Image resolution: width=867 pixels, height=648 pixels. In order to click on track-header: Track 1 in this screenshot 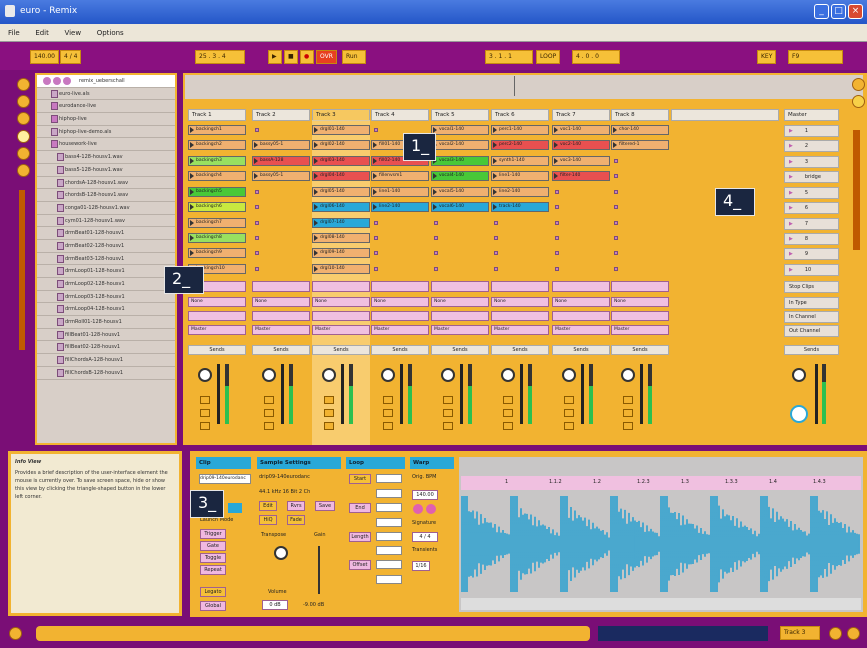, I will do `click(217, 115)`.